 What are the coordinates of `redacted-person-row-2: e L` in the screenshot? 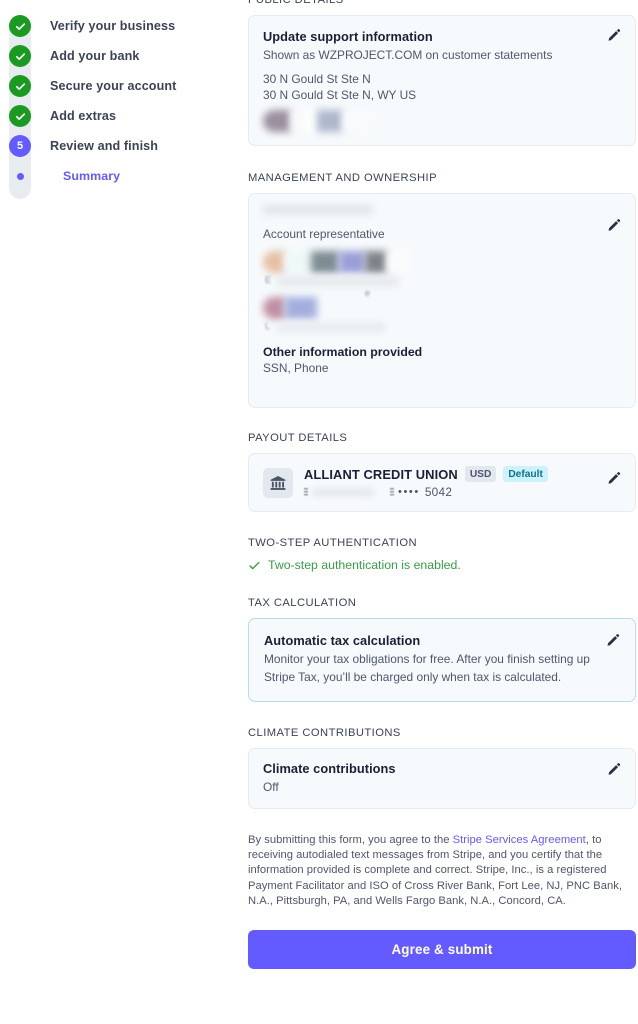 It's located at (442, 314).